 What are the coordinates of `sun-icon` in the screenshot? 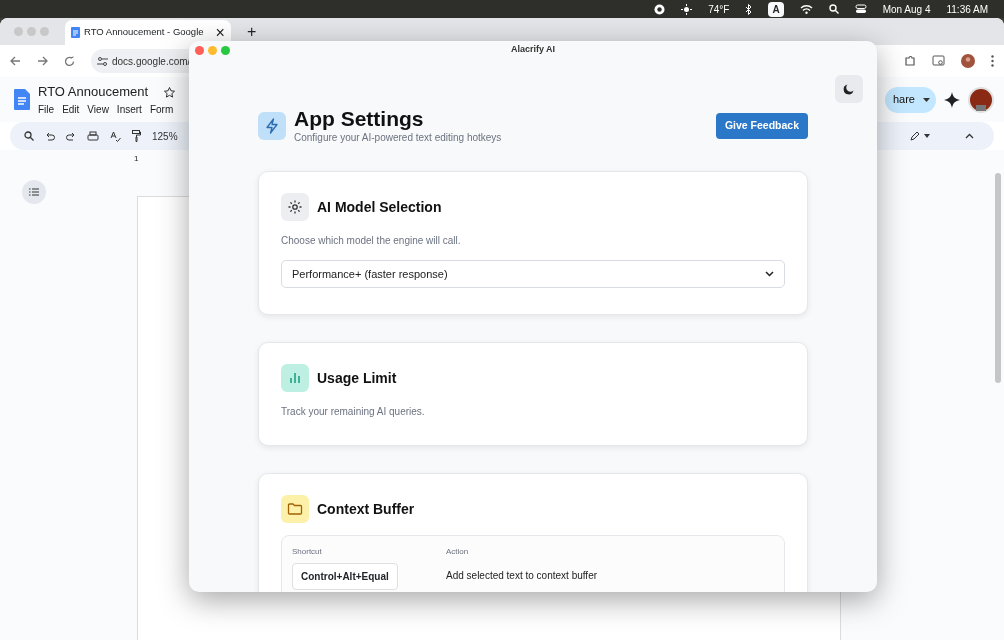 It's located at (687, 9).